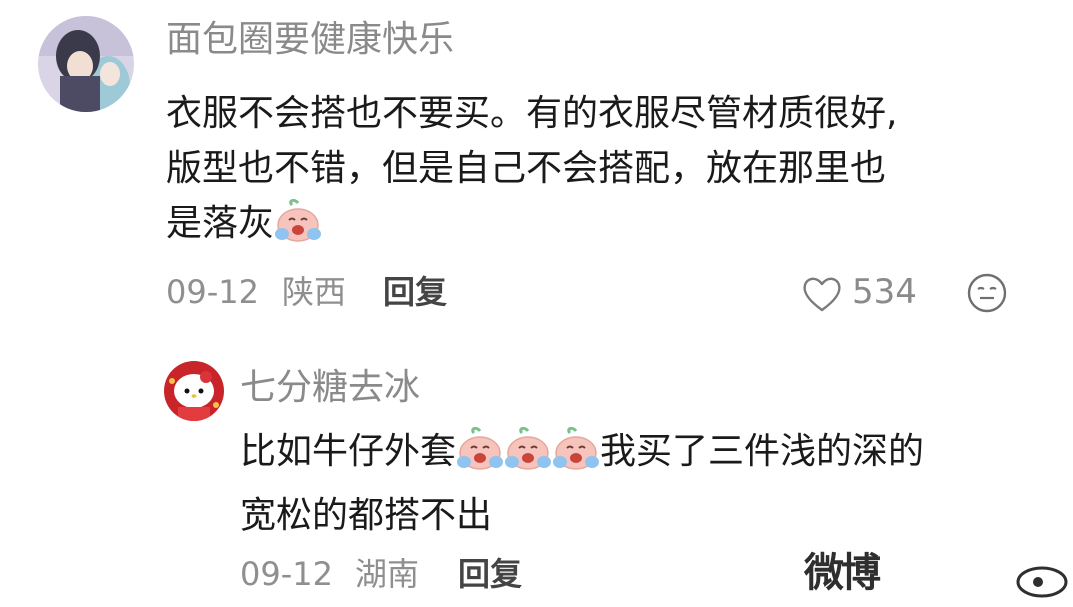 The image size is (1073, 607). What do you see at coordinates (884, 292) in the screenshot?
I see `like-count: 534` at bounding box center [884, 292].